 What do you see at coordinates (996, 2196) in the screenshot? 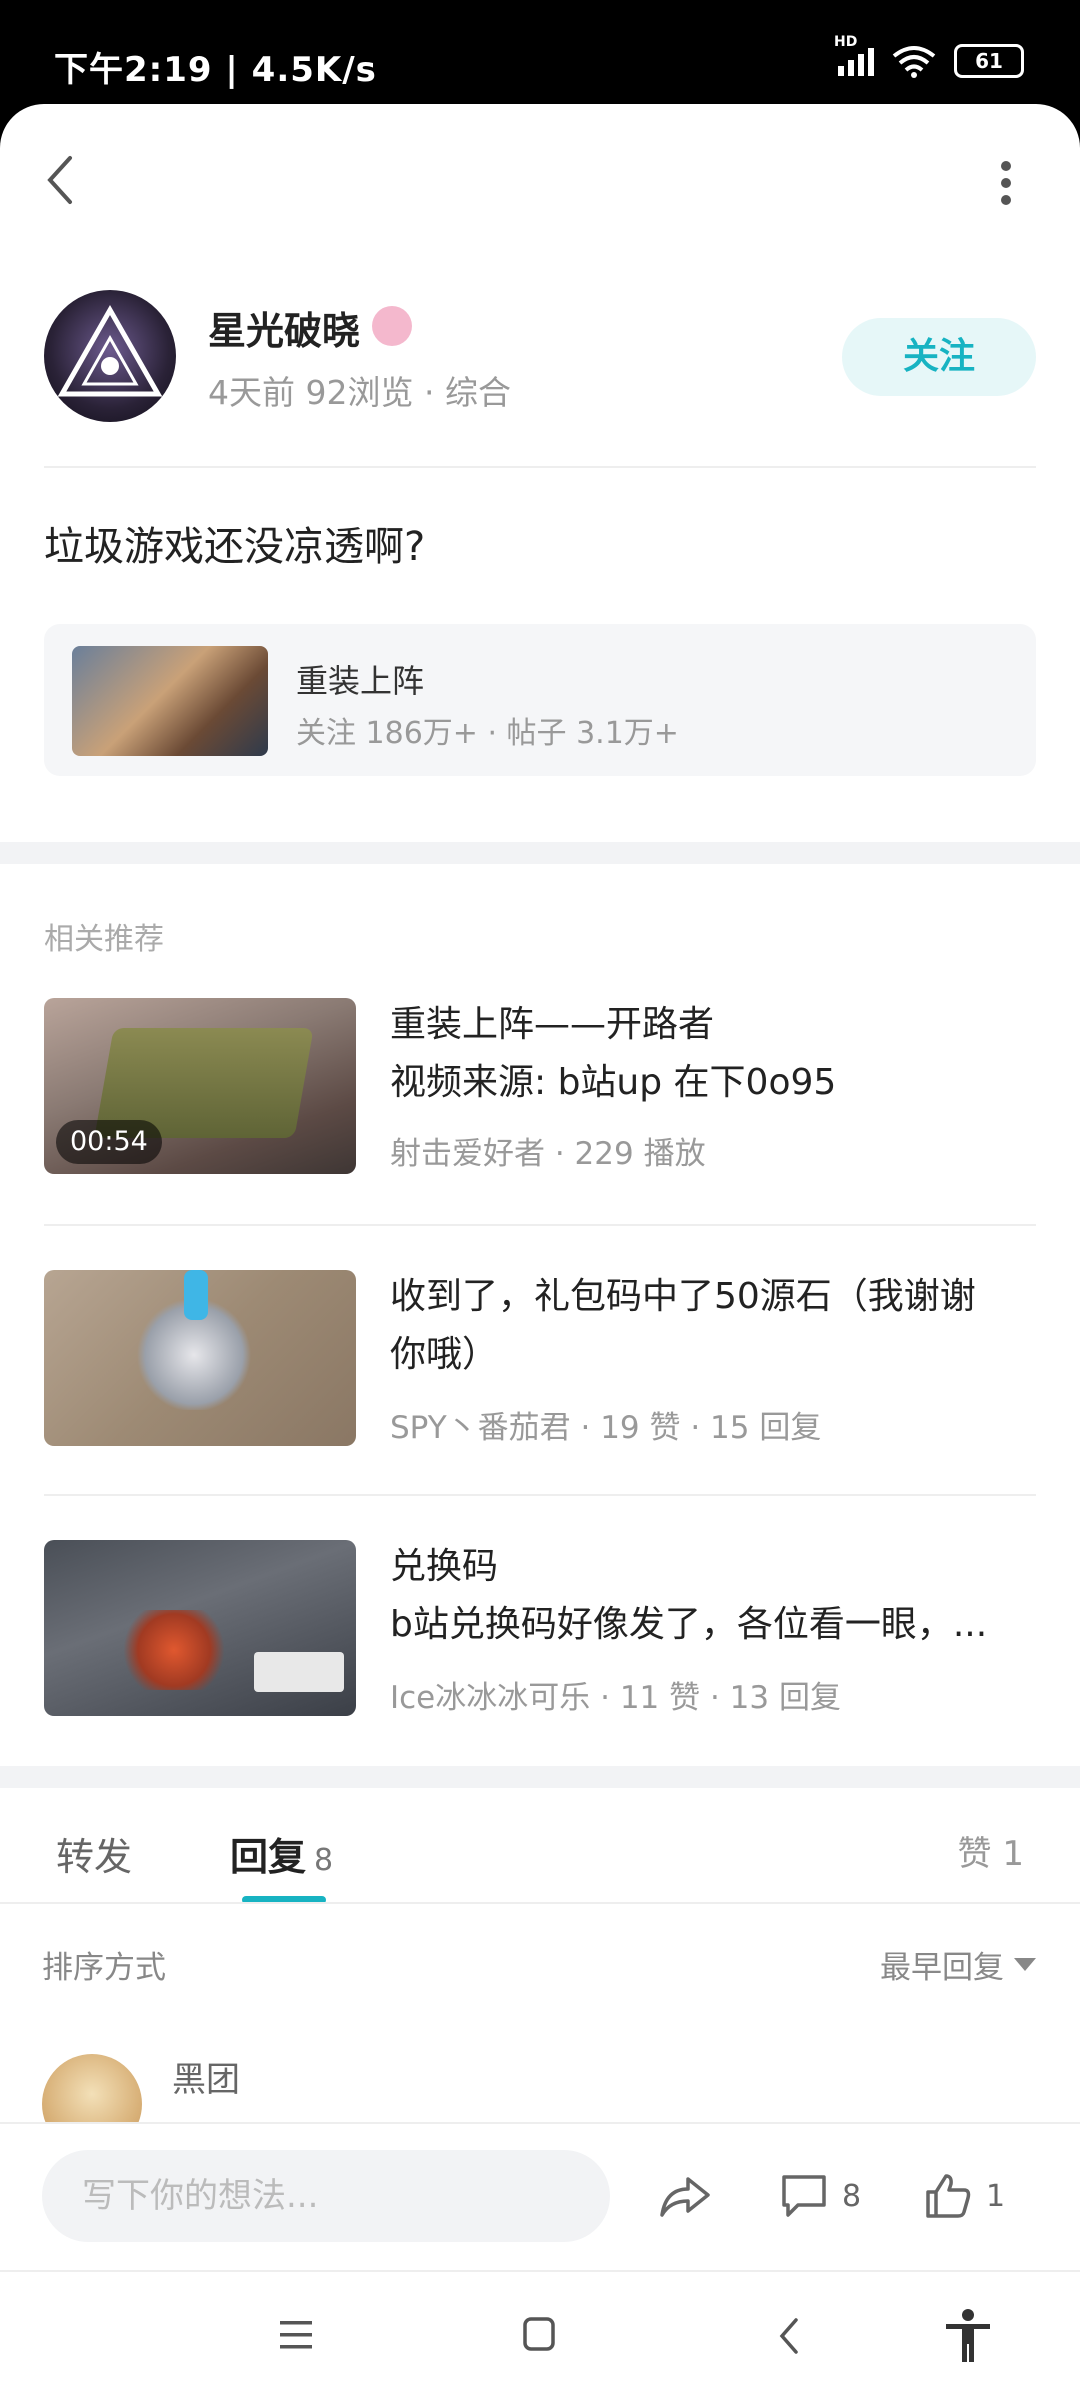
I see `like-count: 1` at bounding box center [996, 2196].